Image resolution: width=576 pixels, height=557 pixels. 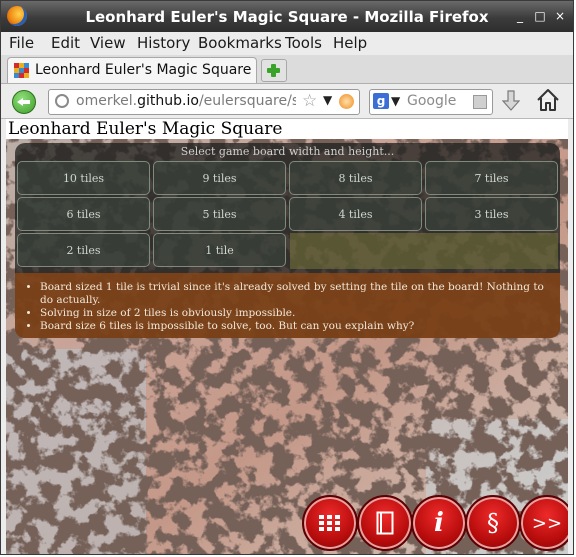 What do you see at coordinates (395, 101) in the screenshot?
I see `search-engine-chevron-icon: ▼` at bounding box center [395, 101].